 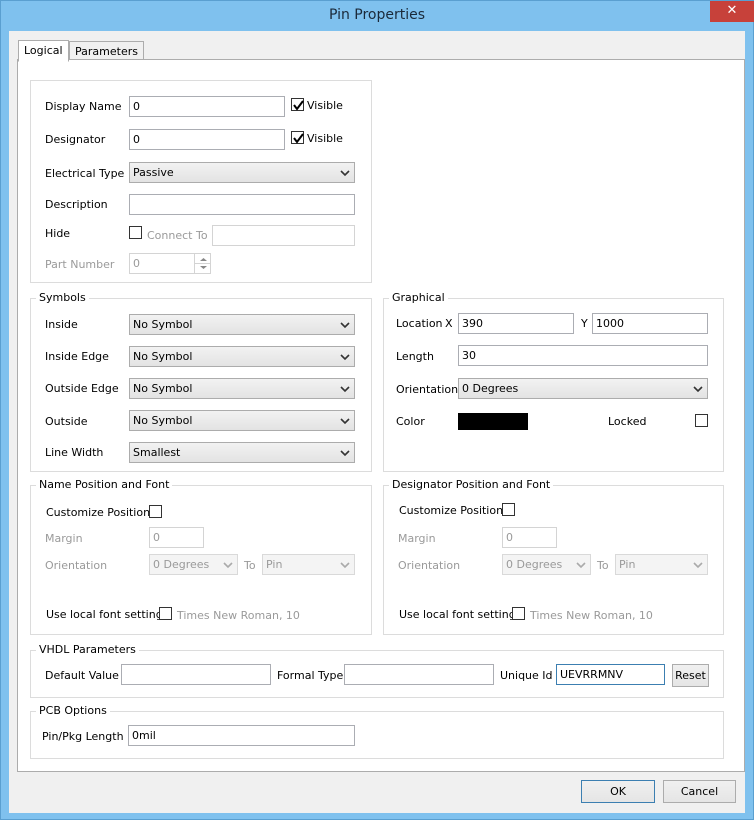 What do you see at coordinates (106, 51) in the screenshot?
I see `tab-parameters: Parameters` at bounding box center [106, 51].